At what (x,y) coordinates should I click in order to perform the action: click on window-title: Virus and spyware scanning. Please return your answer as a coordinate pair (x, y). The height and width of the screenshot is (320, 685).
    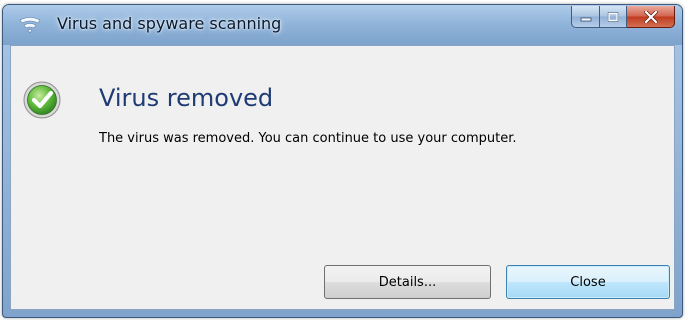
    Looking at the image, I should click on (169, 23).